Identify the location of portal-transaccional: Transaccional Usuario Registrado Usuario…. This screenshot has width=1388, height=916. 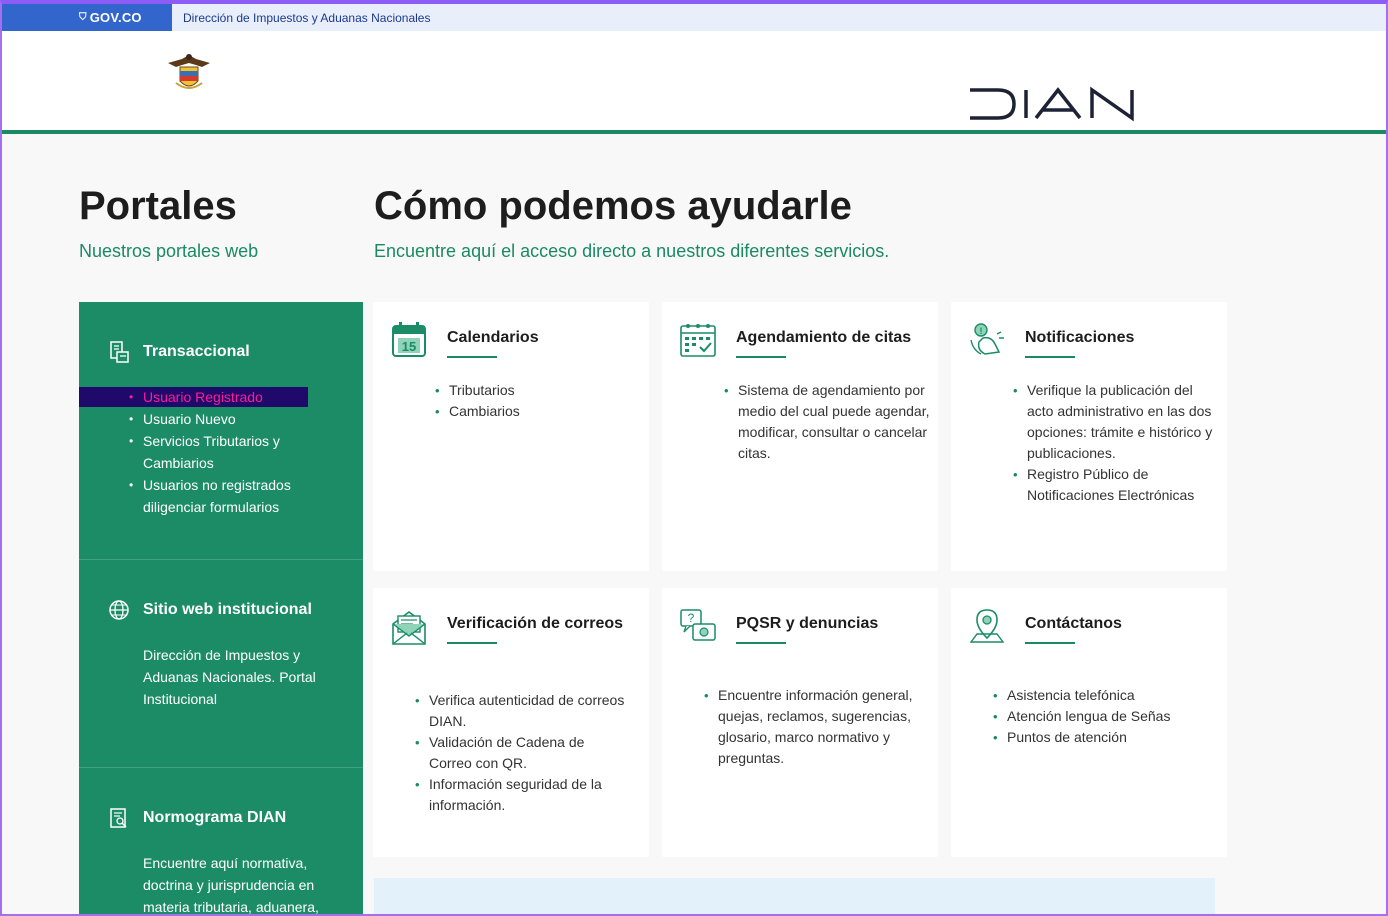
(221, 431).